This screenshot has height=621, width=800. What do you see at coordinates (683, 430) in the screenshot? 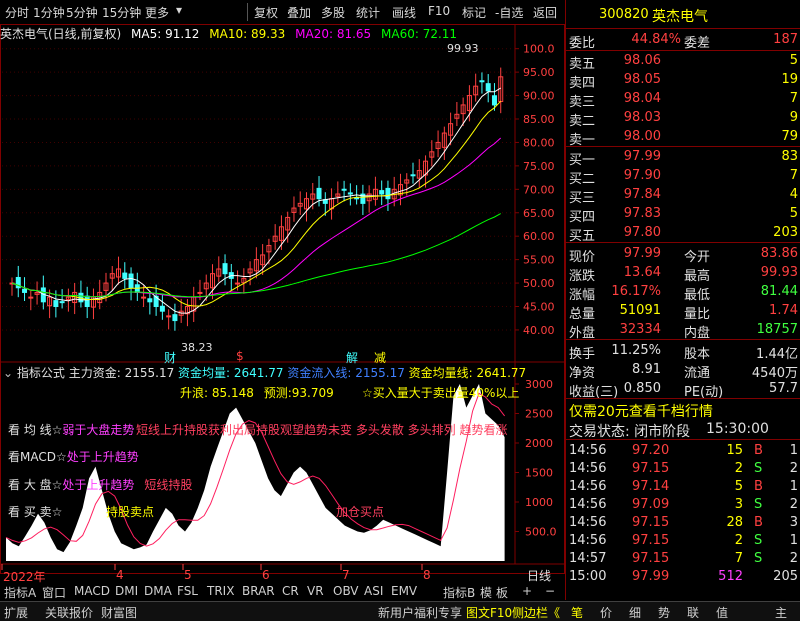
I see `trade-state-row: 交易状态: 闭市阶段 15:30:00` at bounding box center [683, 430].